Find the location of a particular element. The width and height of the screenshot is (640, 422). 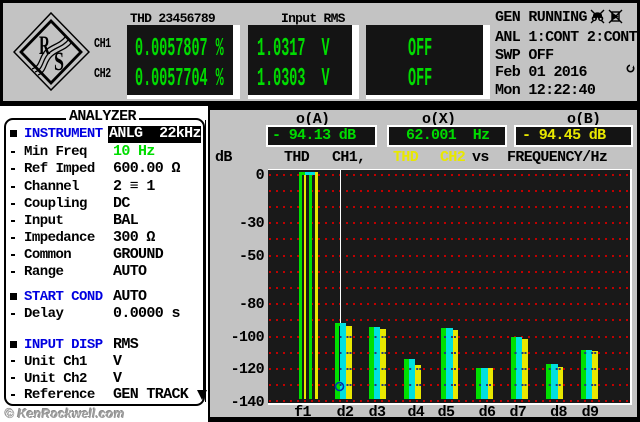

svg-text: R is located at coordinates (44, 45).